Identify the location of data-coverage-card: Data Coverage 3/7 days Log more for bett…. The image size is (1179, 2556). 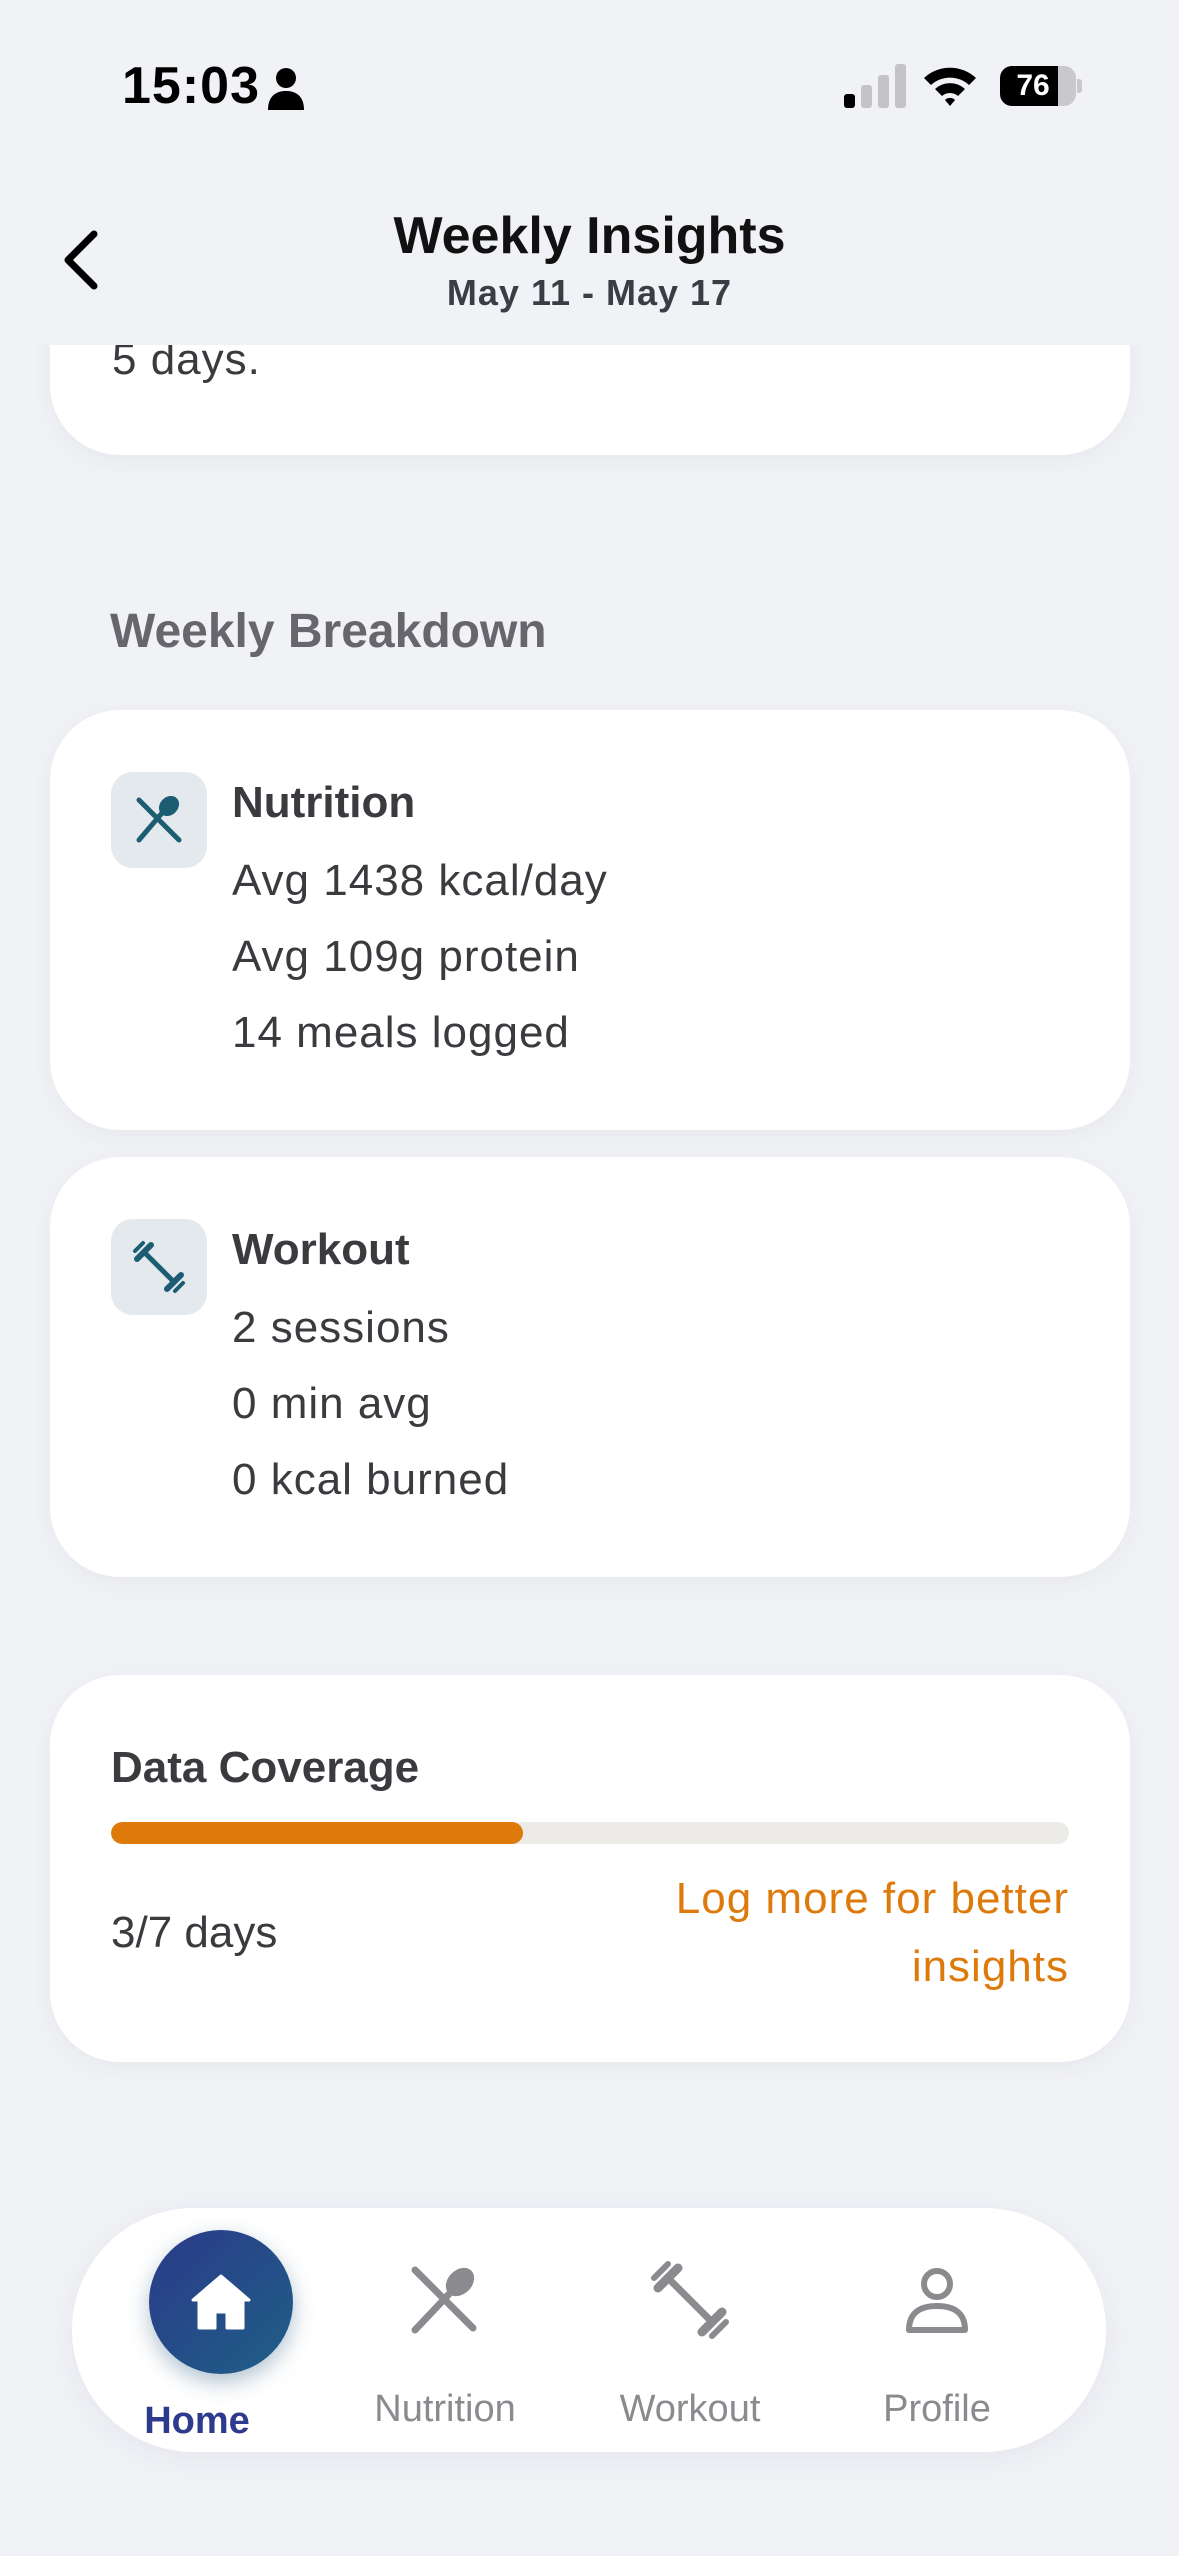
(590, 1868).